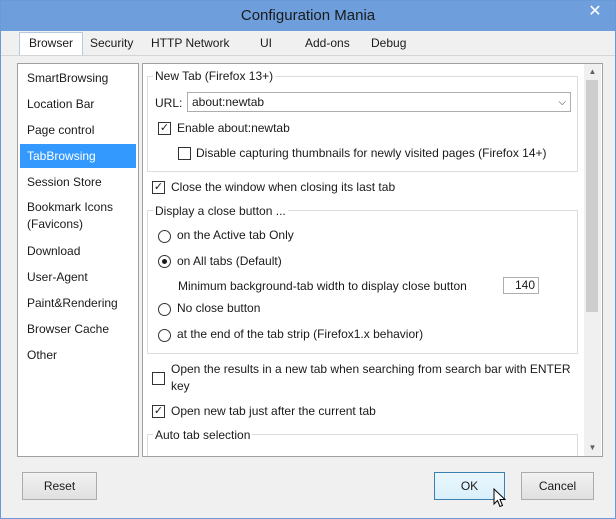  What do you see at coordinates (266, 43) in the screenshot?
I see `tab-ui: UI` at bounding box center [266, 43].